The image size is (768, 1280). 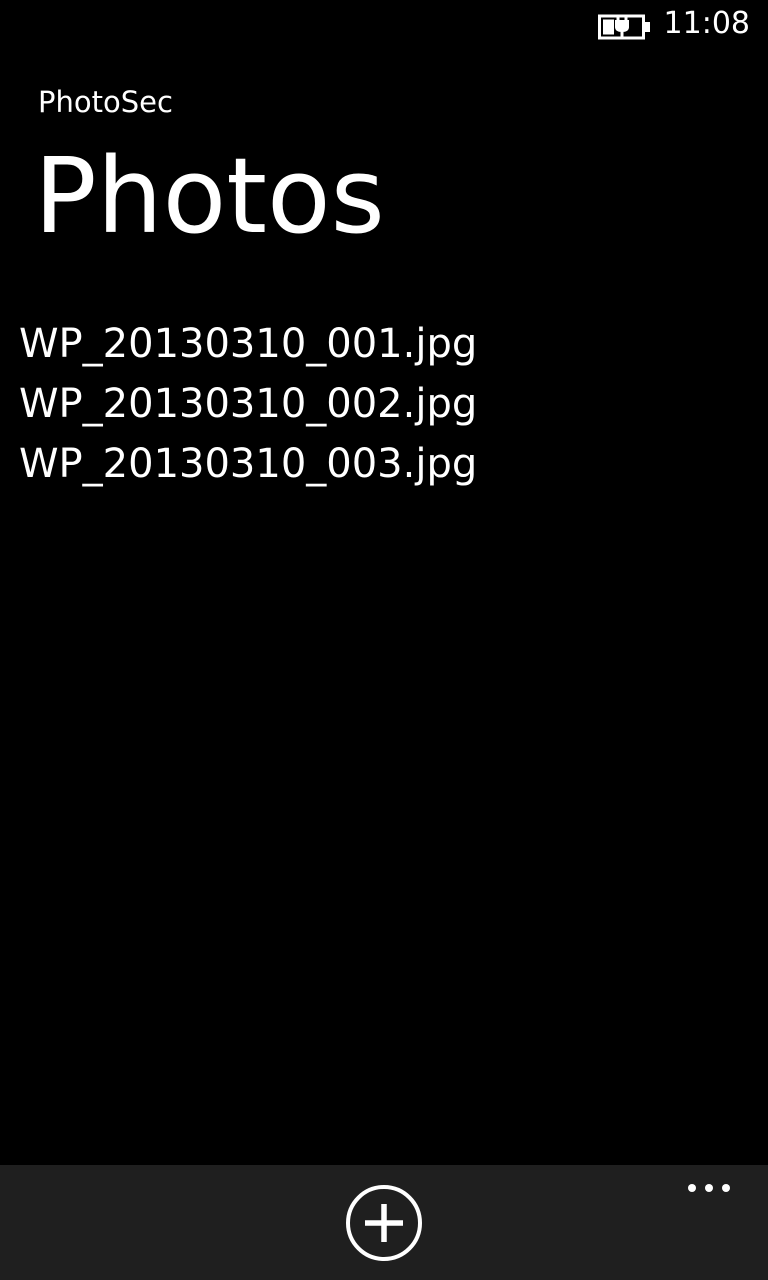 I want to click on add-photo-button, so click(x=384, y=1223).